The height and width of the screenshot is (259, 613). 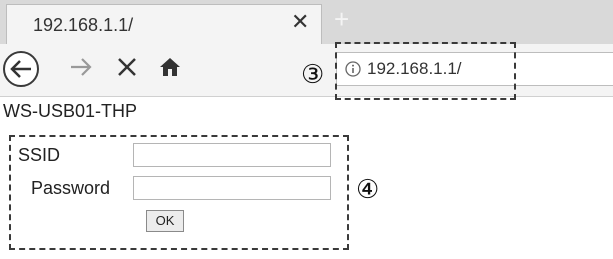 I want to click on page-title: WS-USB01-THP, so click(x=70, y=111).